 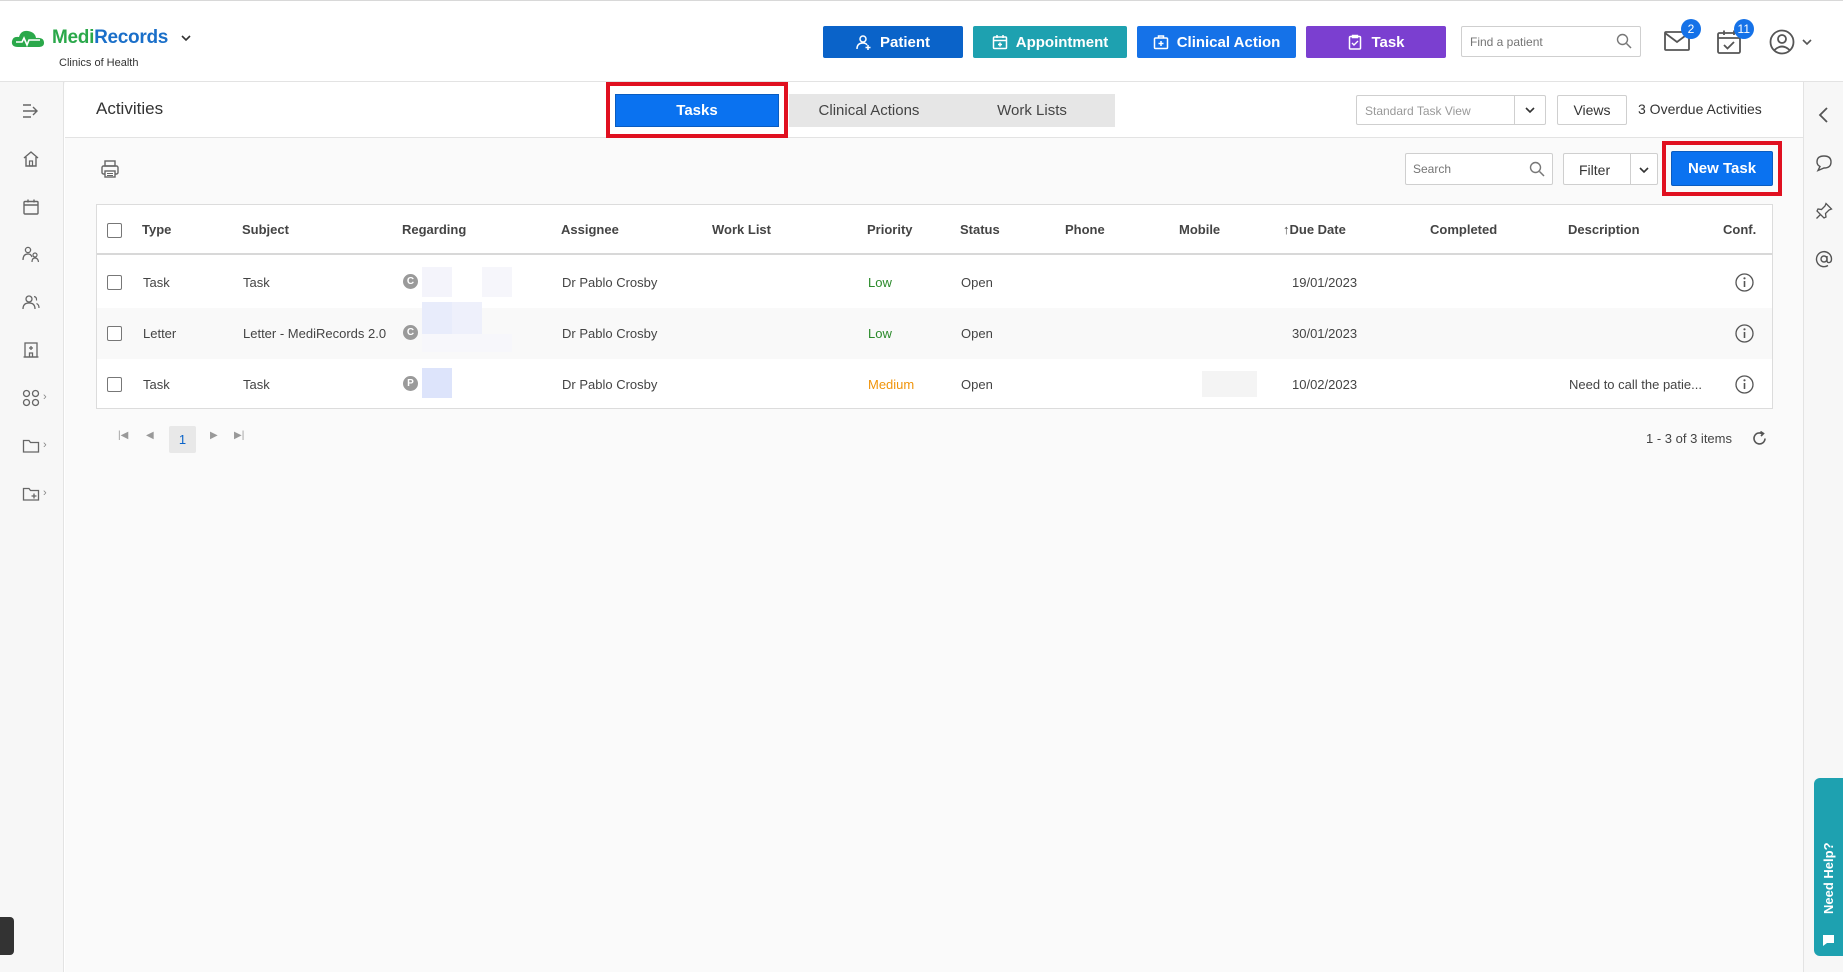 I want to click on overdue-activities-link: 3 Overdue Activities, so click(x=1700, y=109).